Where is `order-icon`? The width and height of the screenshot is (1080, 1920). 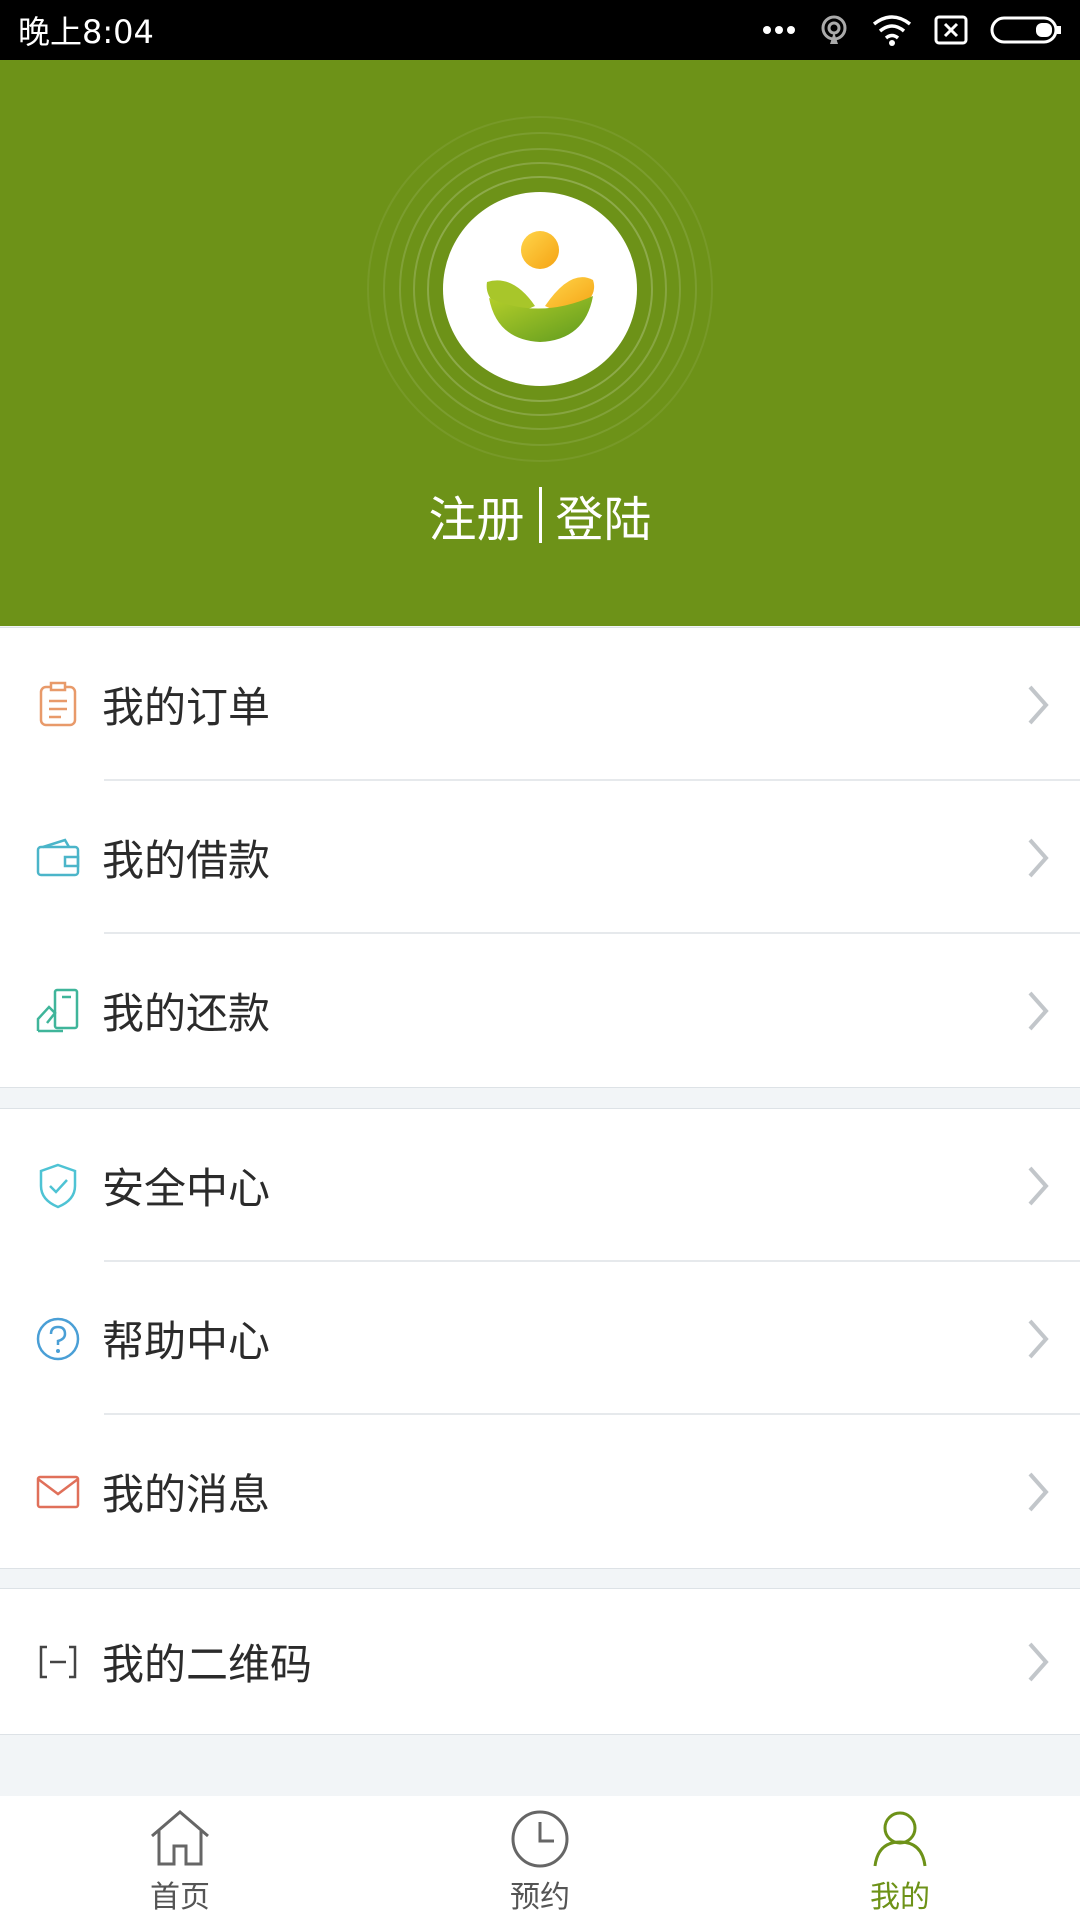
order-icon is located at coordinates (58, 705).